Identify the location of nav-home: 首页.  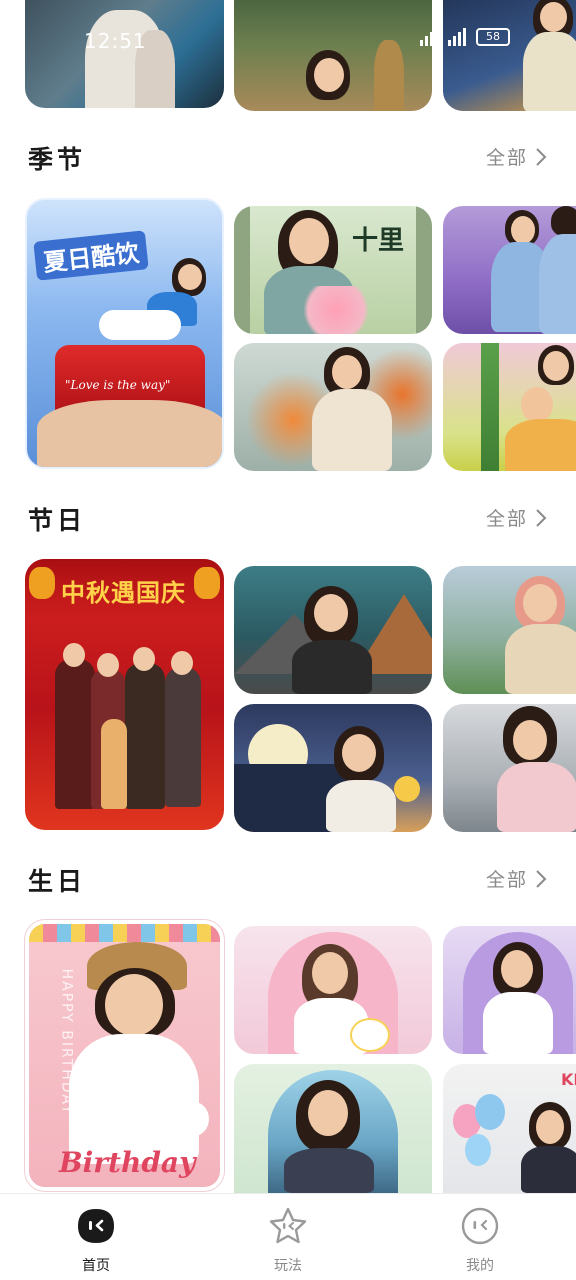
(96, 1237).